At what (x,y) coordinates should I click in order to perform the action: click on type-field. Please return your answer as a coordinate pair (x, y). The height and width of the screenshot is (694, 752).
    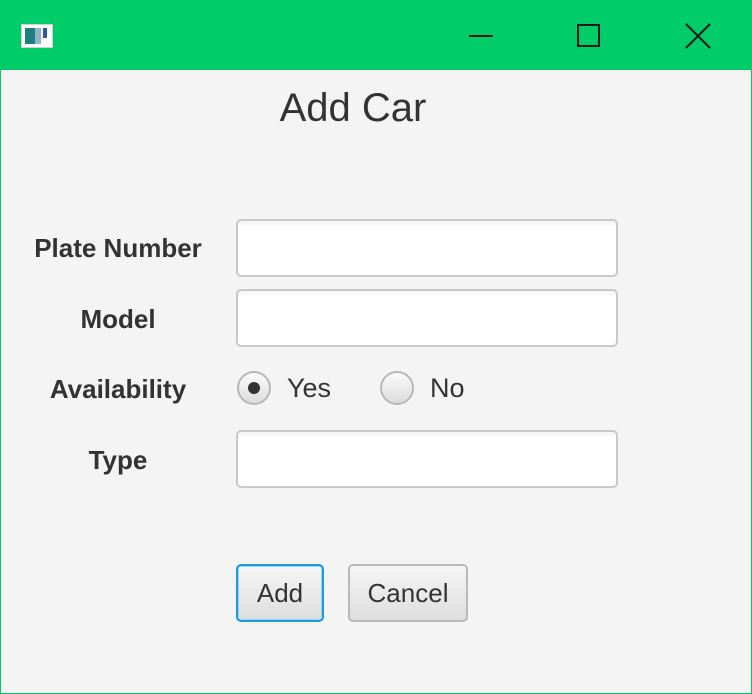
    Looking at the image, I should click on (427, 459).